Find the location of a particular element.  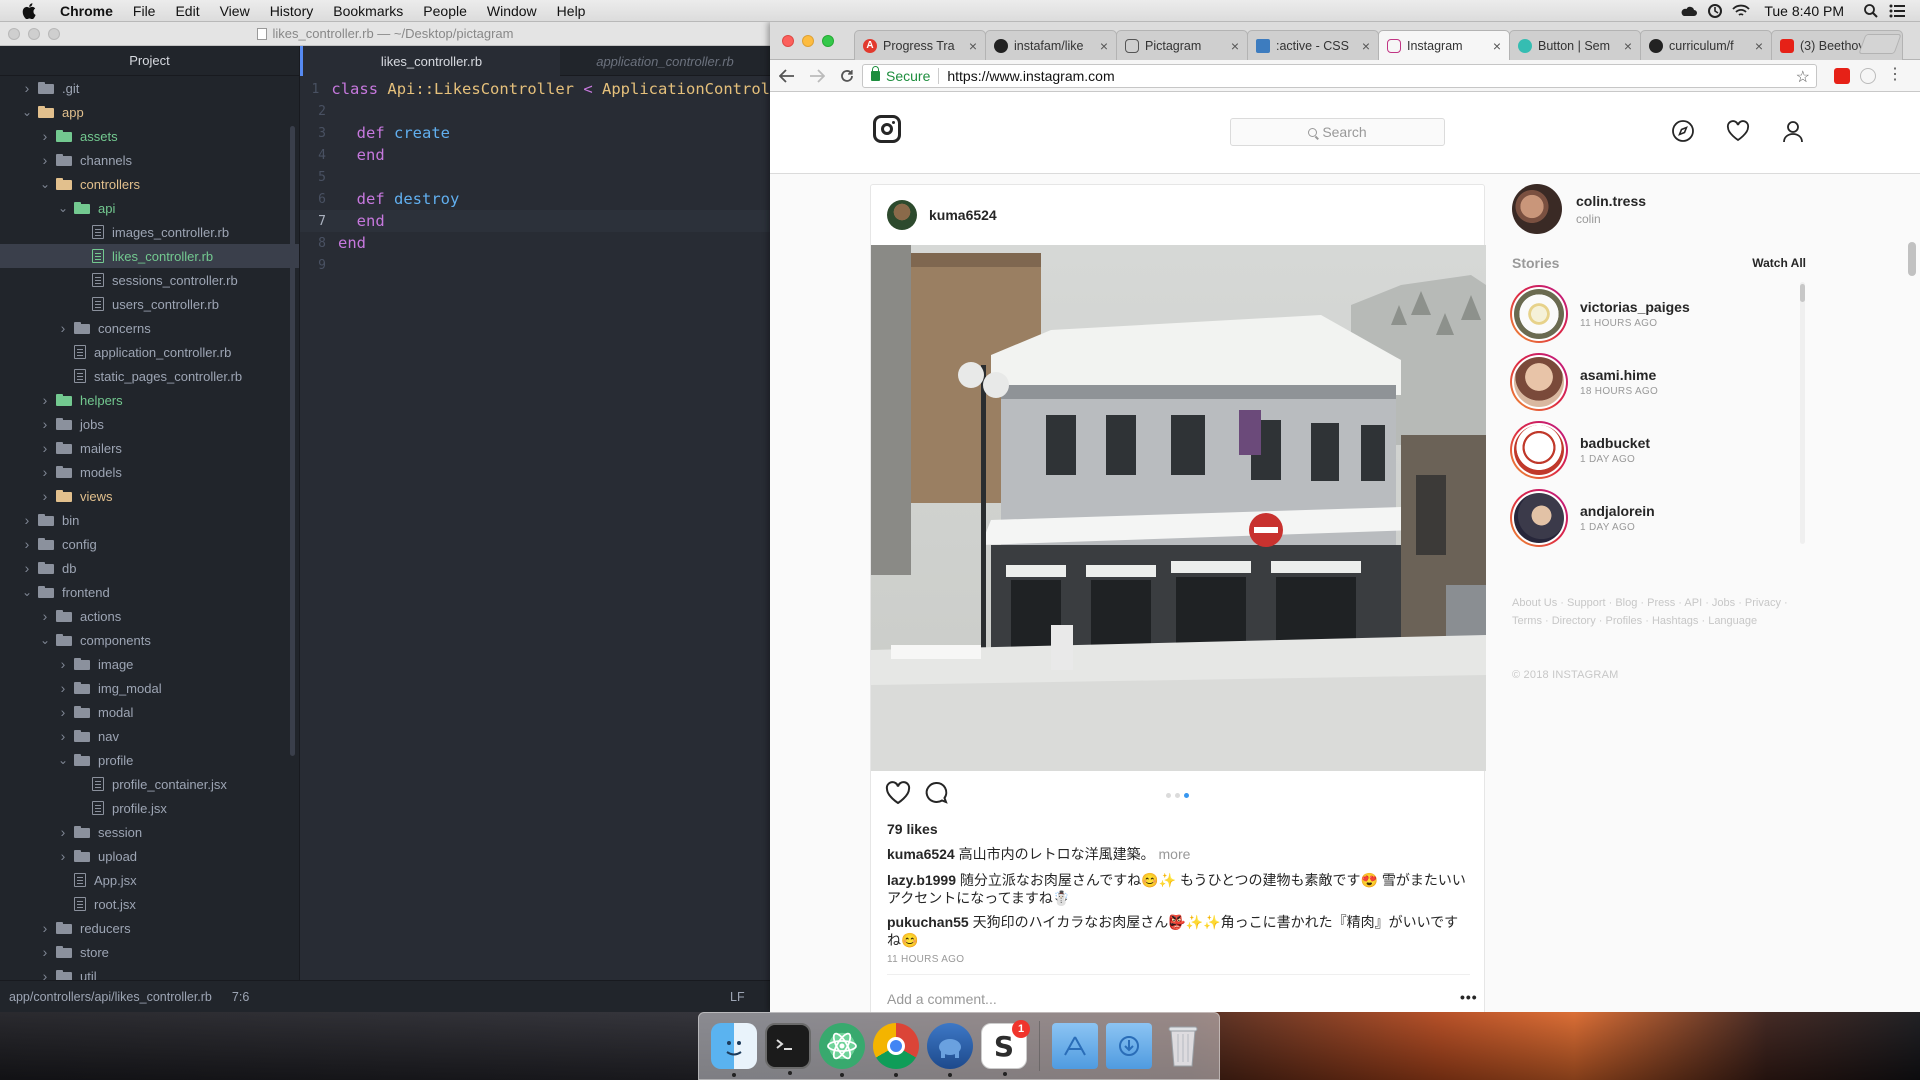

current-user-username: colin.tress is located at coordinates (1611, 201).